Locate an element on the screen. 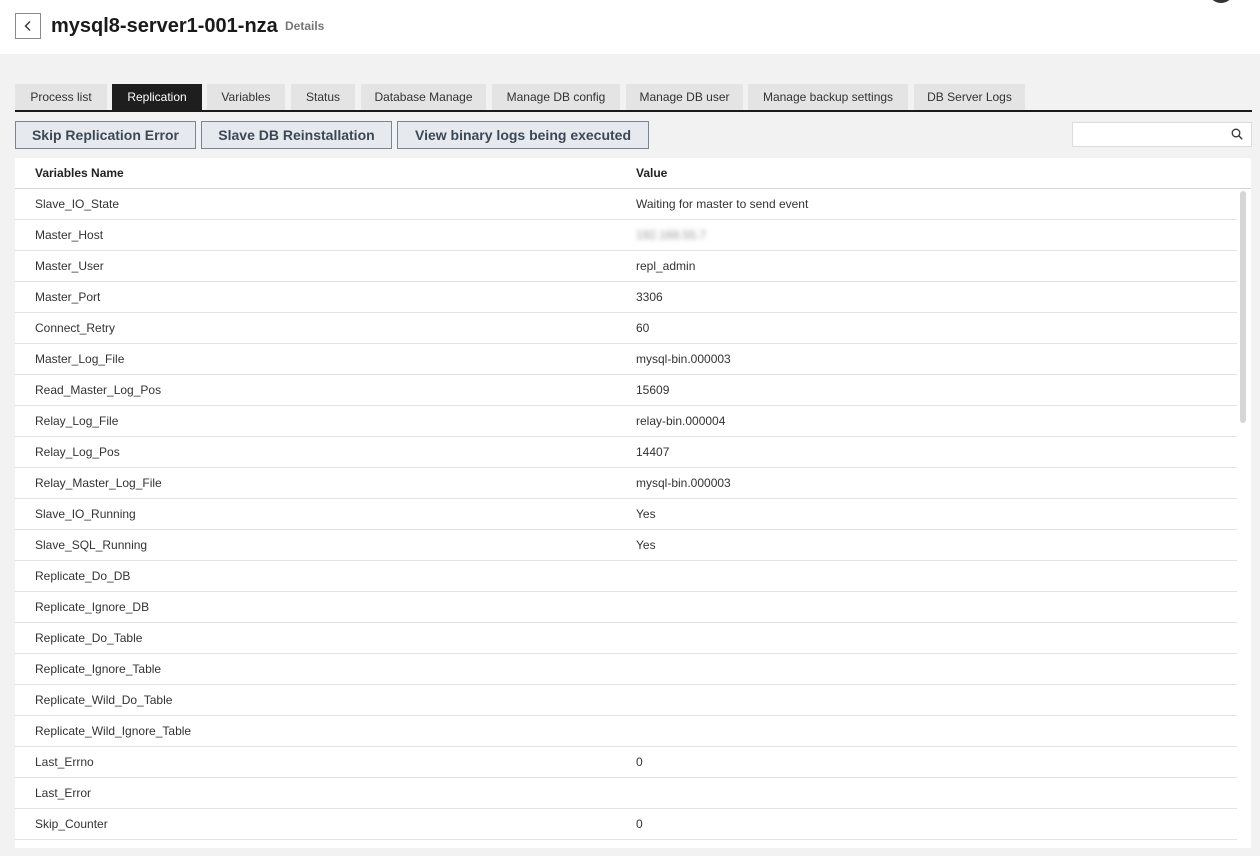 This screenshot has height=856, width=1260. variable-name: Master_Log_File is located at coordinates (80, 359).